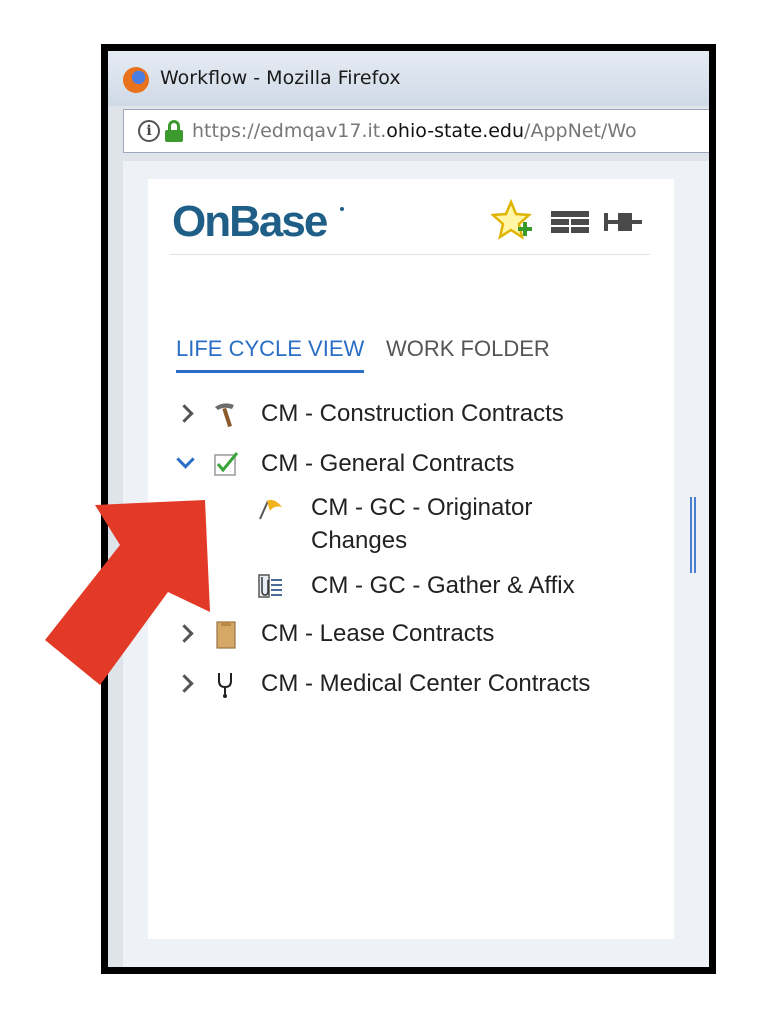  I want to click on tree-item-lease-contracts: CM - Lease Contracts, so click(406, 634).